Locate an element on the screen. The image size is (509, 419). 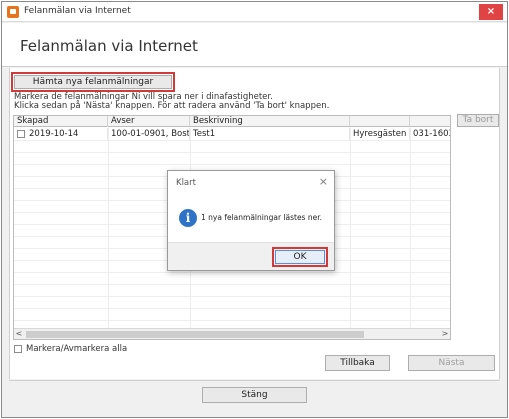
title-bar: Felanmälan via Internet × is located at coordinates (254, 12).